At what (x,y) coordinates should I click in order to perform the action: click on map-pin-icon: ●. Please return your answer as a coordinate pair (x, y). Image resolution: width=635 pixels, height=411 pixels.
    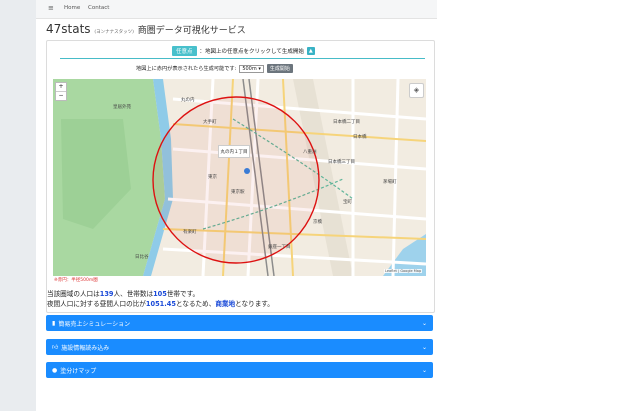
    Looking at the image, I should click on (55, 370).